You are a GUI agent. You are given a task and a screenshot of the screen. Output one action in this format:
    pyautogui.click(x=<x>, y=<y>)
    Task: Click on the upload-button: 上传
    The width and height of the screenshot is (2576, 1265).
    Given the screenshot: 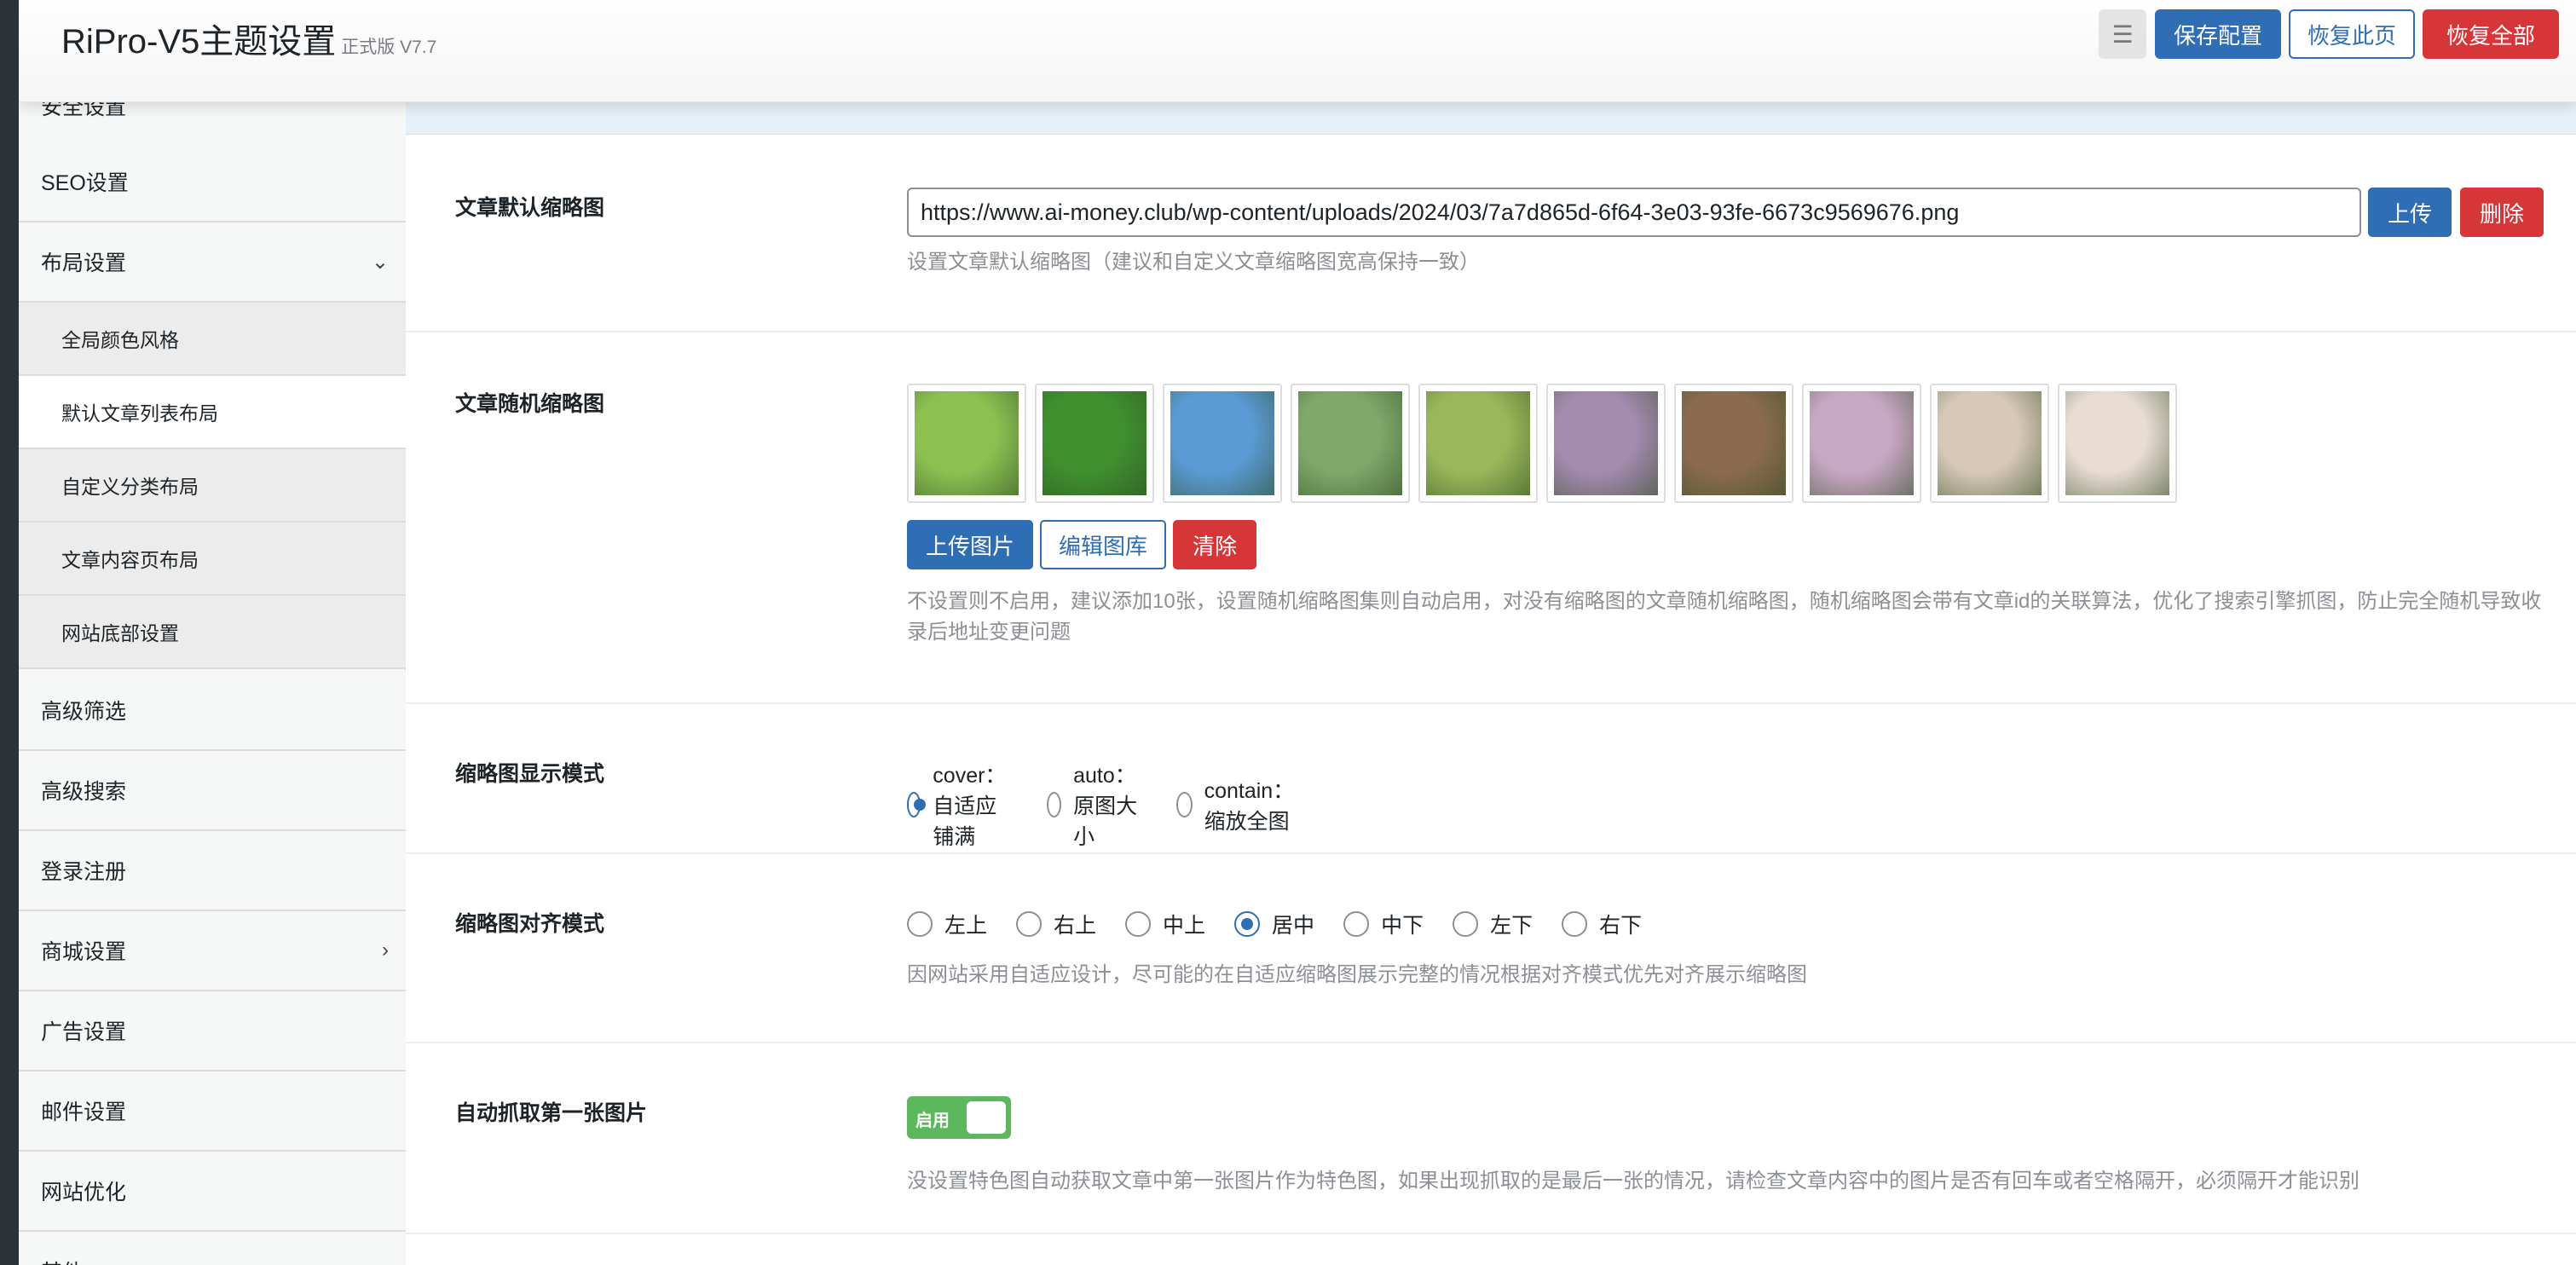 What is the action you would take?
    pyautogui.click(x=2410, y=212)
    